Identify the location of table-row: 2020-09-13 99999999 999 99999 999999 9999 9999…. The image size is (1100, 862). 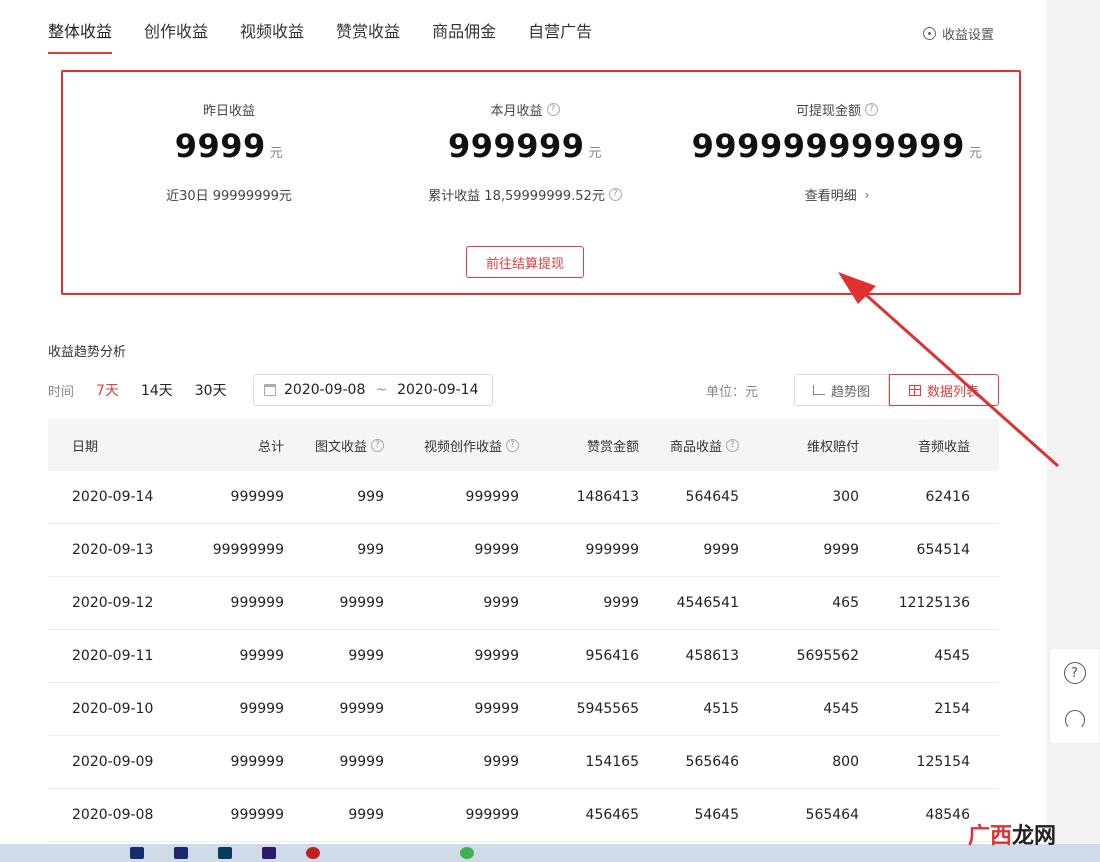
(523, 550).